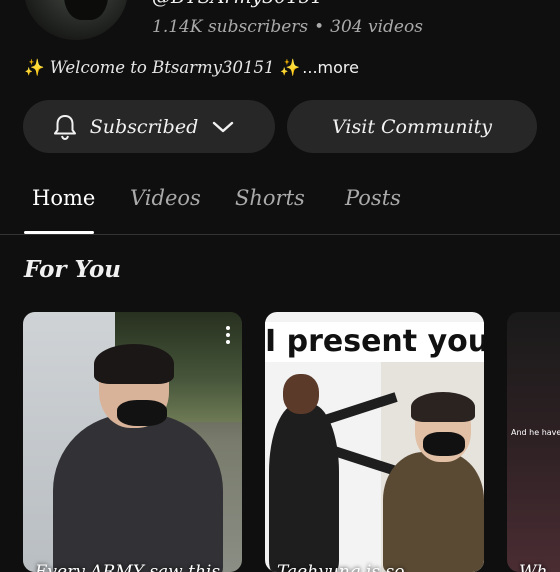  Describe the element at coordinates (228, 335) in the screenshot. I see `more-vert-icon` at that location.